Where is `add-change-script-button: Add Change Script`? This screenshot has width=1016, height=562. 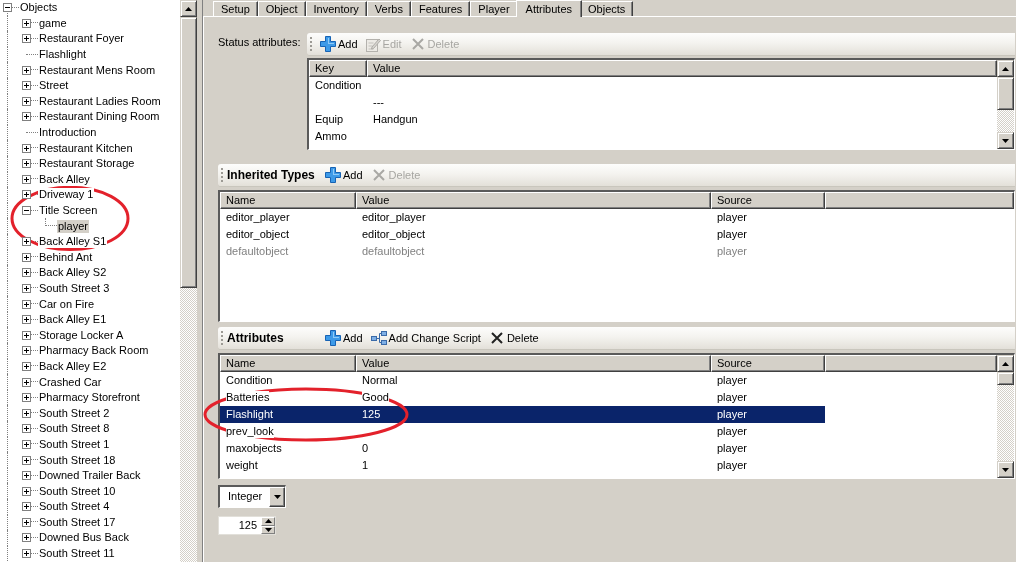
add-change-script-button: Add Change Script is located at coordinates (425, 338).